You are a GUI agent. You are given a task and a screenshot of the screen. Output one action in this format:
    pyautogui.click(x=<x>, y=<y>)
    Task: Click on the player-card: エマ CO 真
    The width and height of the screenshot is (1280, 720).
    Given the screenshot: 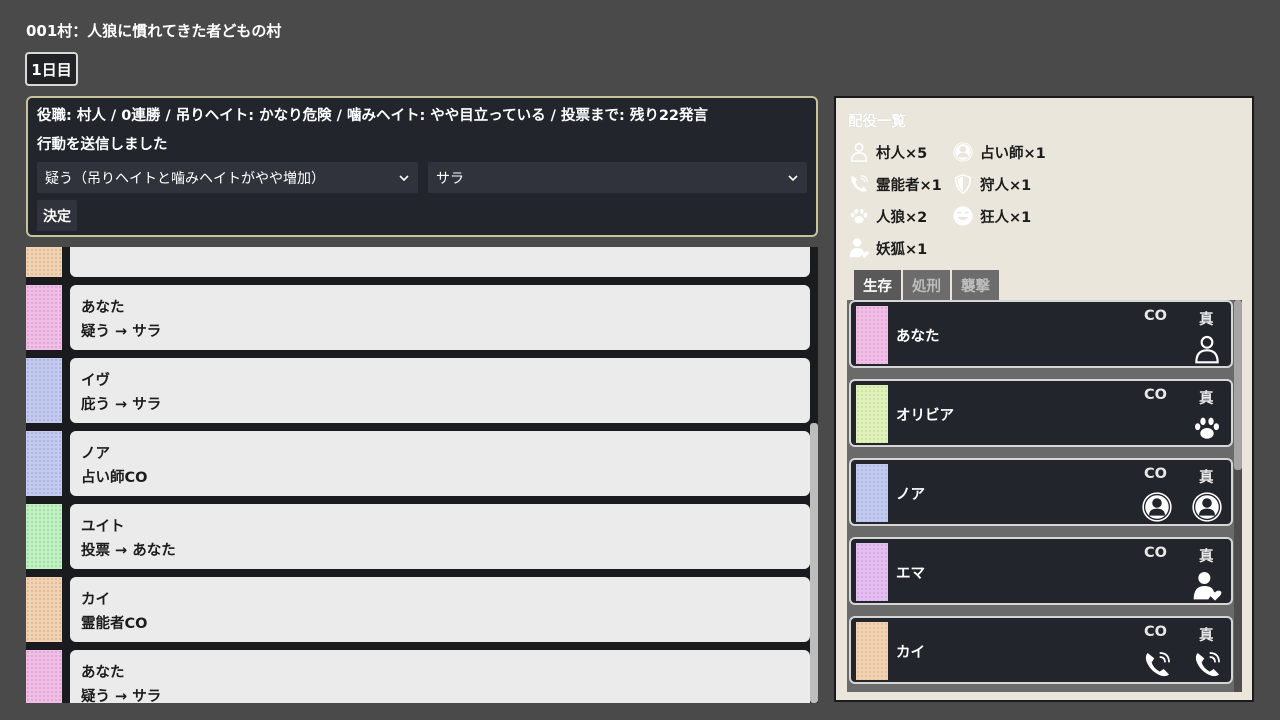 What is the action you would take?
    pyautogui.click(x=1041, y=571)
    